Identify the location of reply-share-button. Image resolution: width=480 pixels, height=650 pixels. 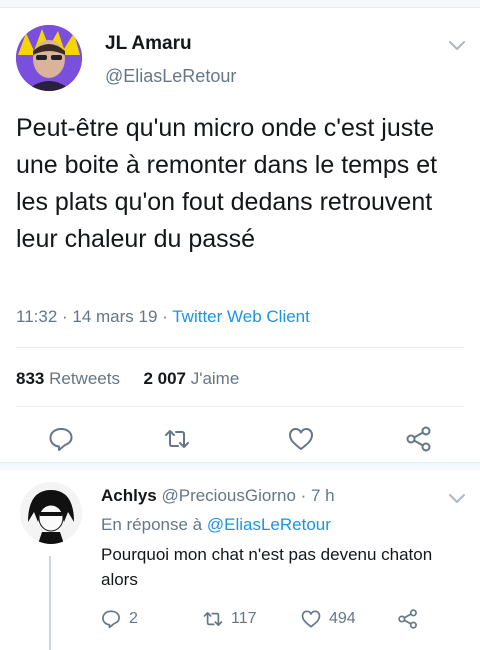
(412, 619).